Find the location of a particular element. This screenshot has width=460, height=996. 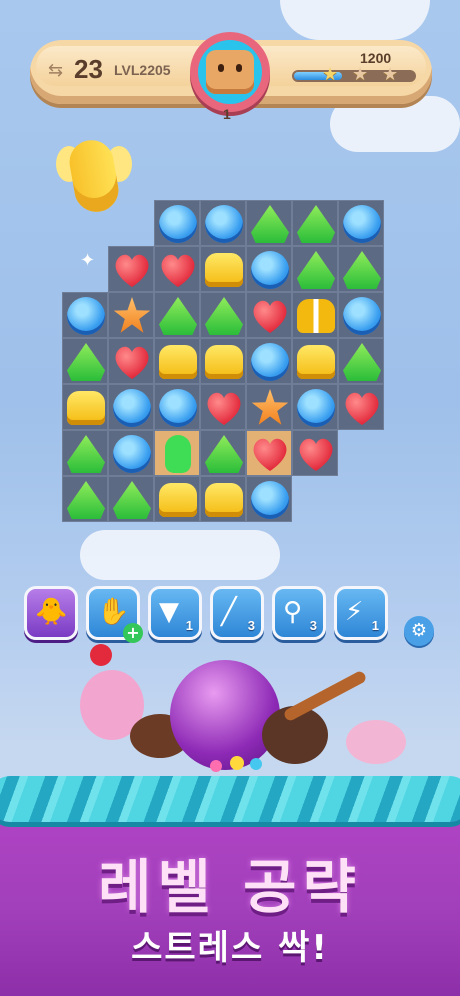

spoon-booster: ⚲ 3 is located at coordinates (299, 613).